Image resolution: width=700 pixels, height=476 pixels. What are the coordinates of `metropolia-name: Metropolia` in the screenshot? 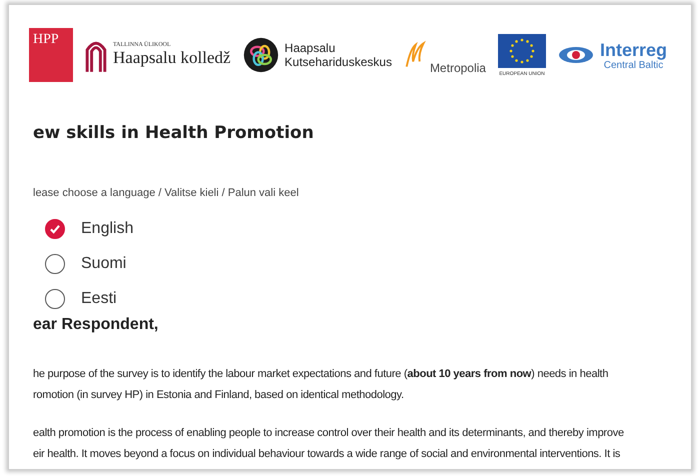 It's located at (458, 68).